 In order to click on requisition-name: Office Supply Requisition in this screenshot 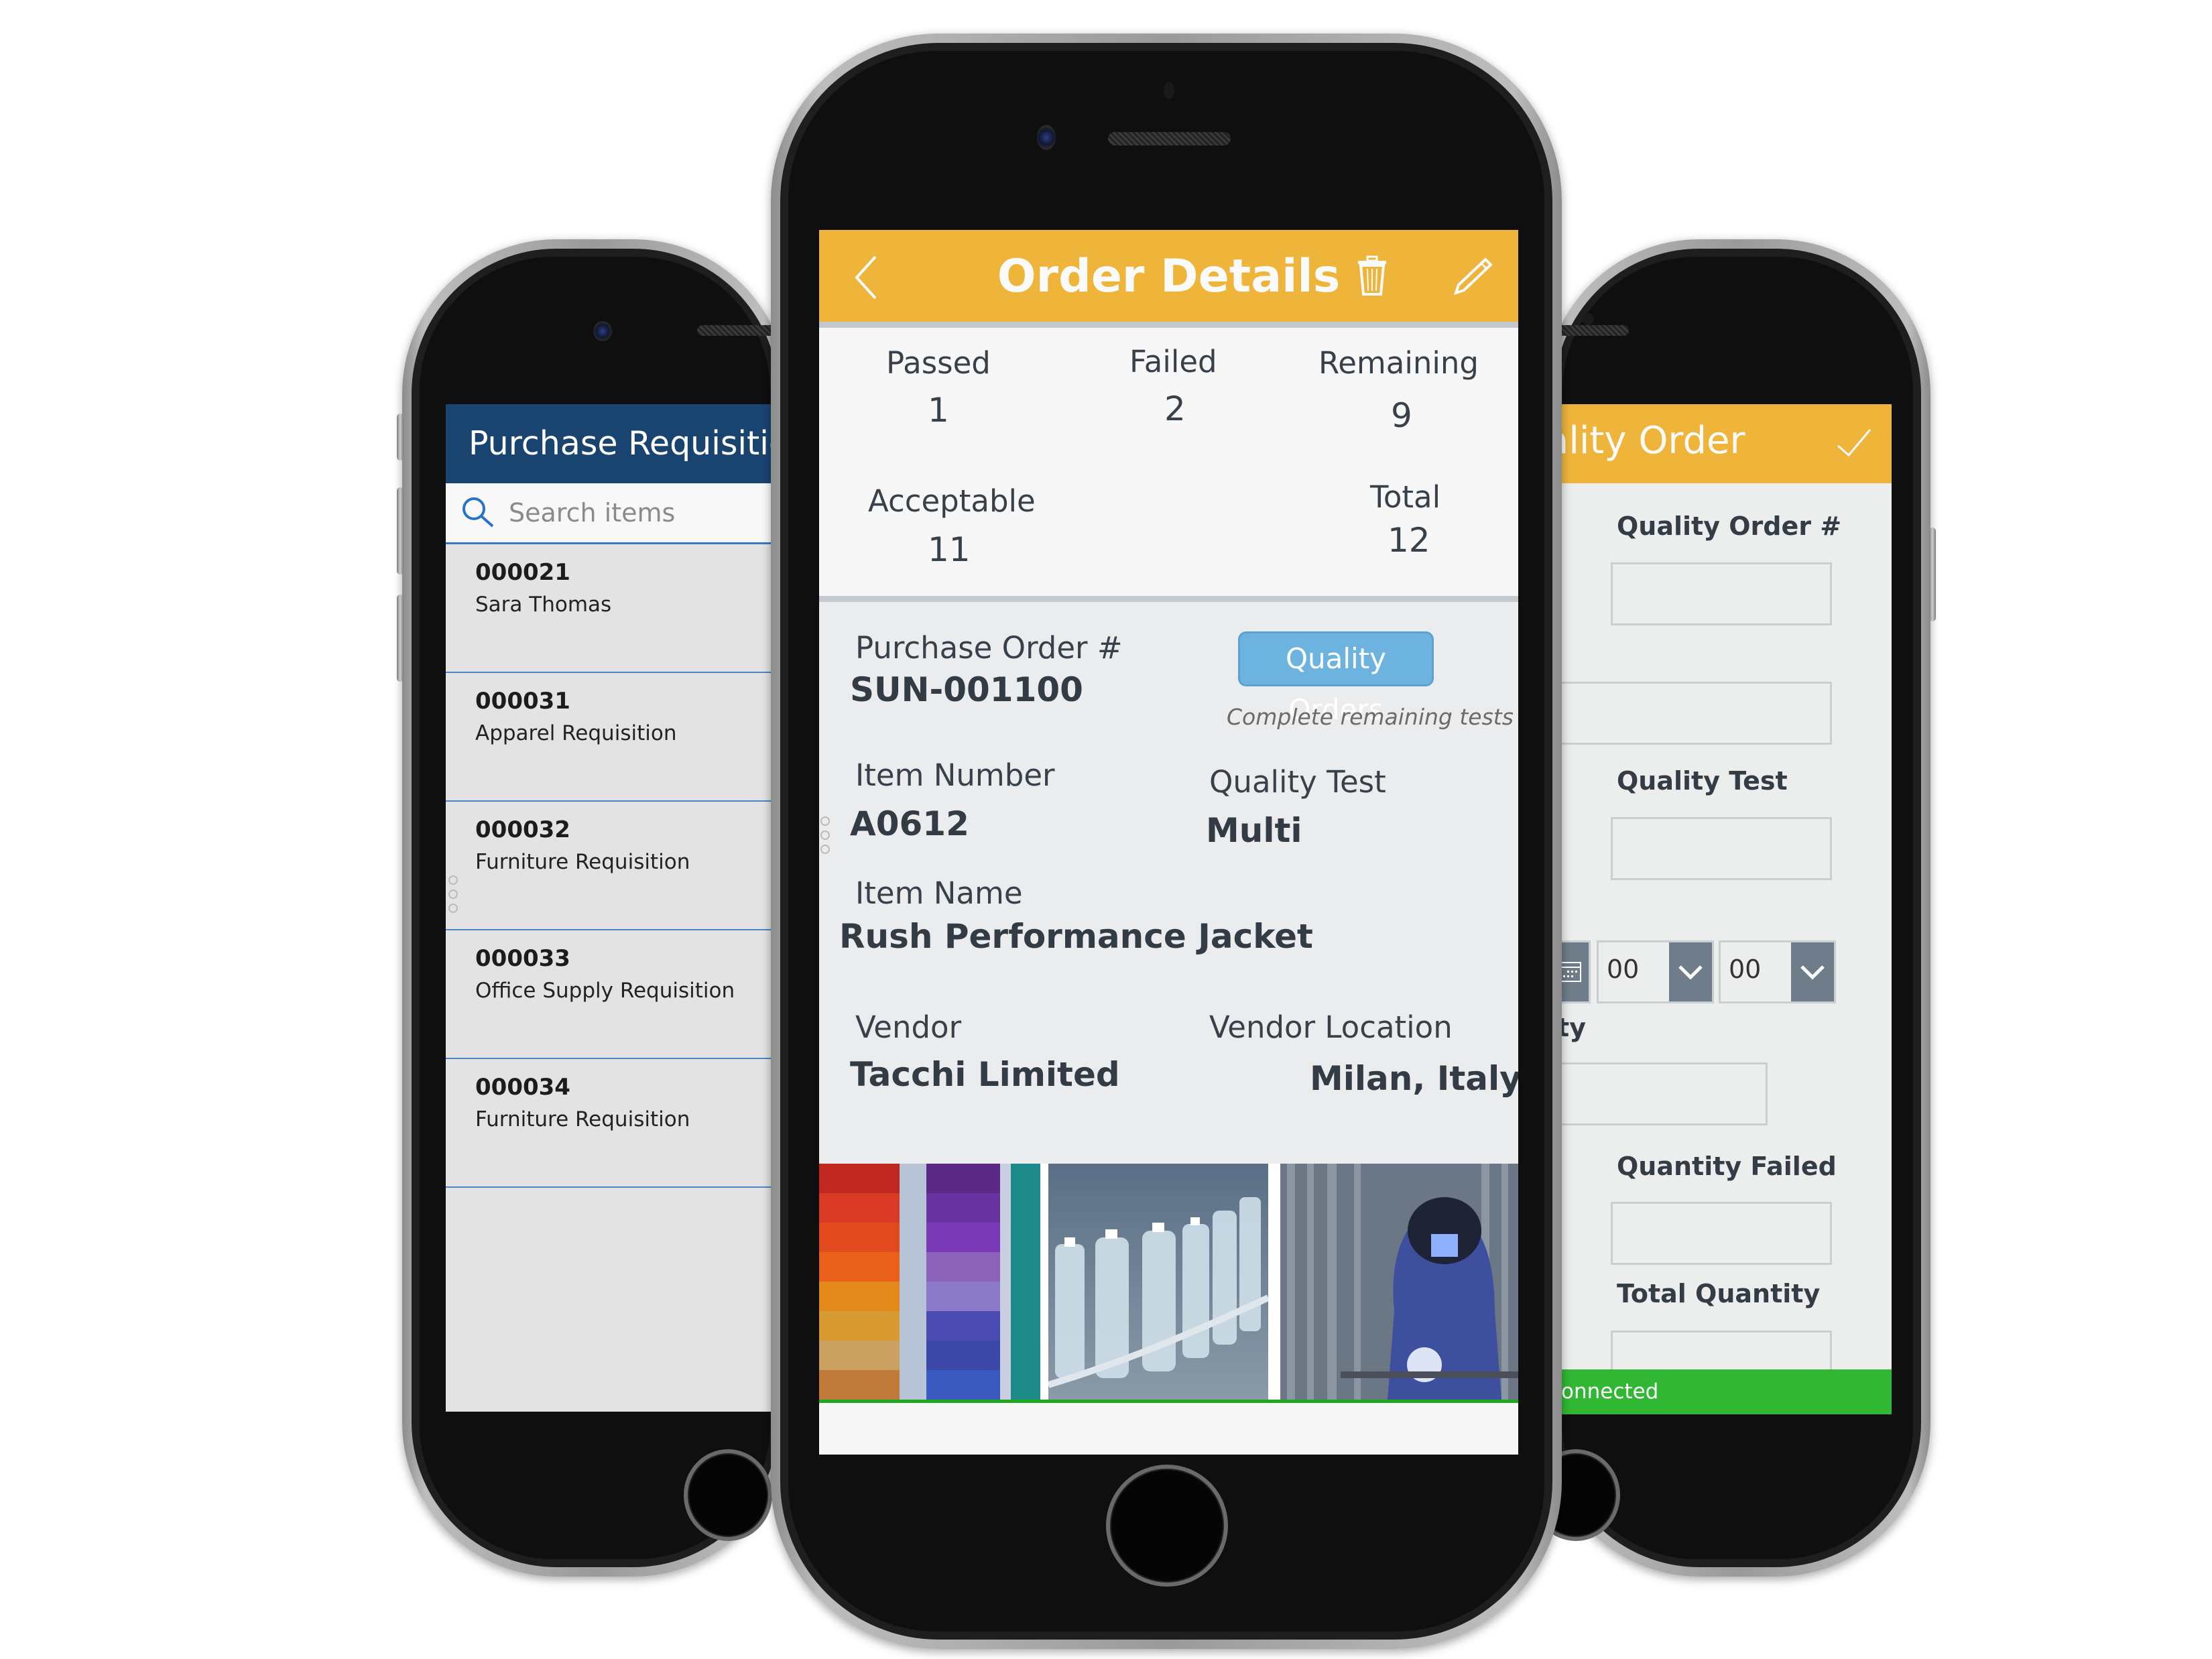, I will do `click(605, 991)`.